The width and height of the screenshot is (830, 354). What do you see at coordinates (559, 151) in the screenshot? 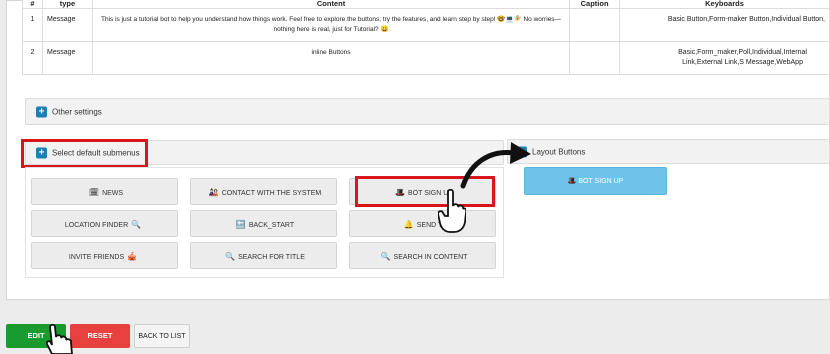
I see `layout-buttons-label: Layout Buttons` at bounding box center [559, 151].